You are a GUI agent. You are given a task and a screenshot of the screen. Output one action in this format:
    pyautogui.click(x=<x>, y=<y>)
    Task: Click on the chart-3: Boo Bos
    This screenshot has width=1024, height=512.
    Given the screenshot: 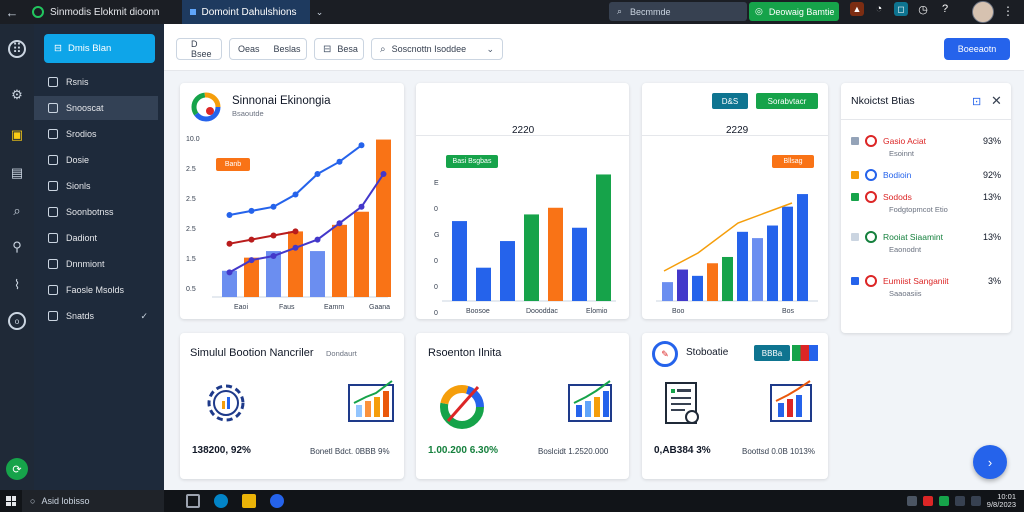 What is the action you would take?
    pyautogui.click(x=737, y=254)
    